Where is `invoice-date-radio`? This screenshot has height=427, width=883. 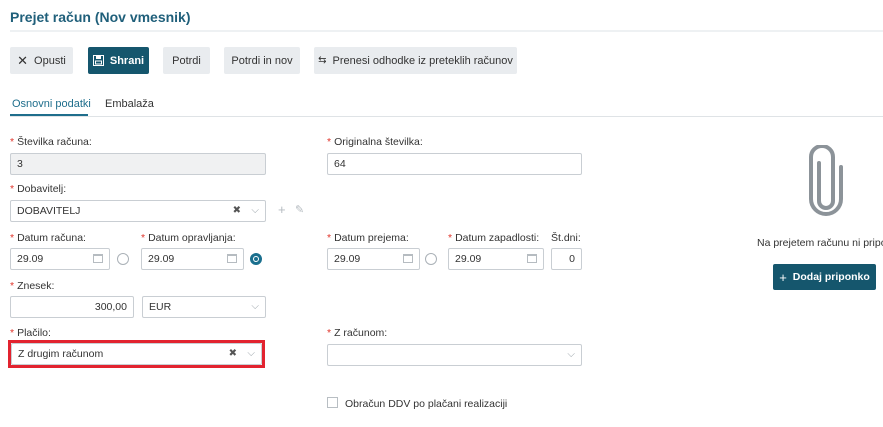
invoice-date-radio is located at coordinates (123, 259).